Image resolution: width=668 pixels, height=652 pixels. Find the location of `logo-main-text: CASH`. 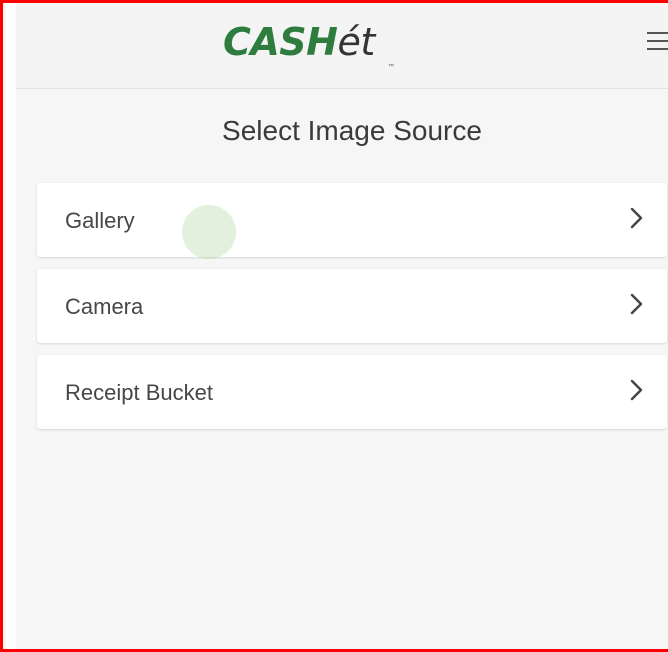

logo-main-text: CASH is located at coordinates (280, 42).